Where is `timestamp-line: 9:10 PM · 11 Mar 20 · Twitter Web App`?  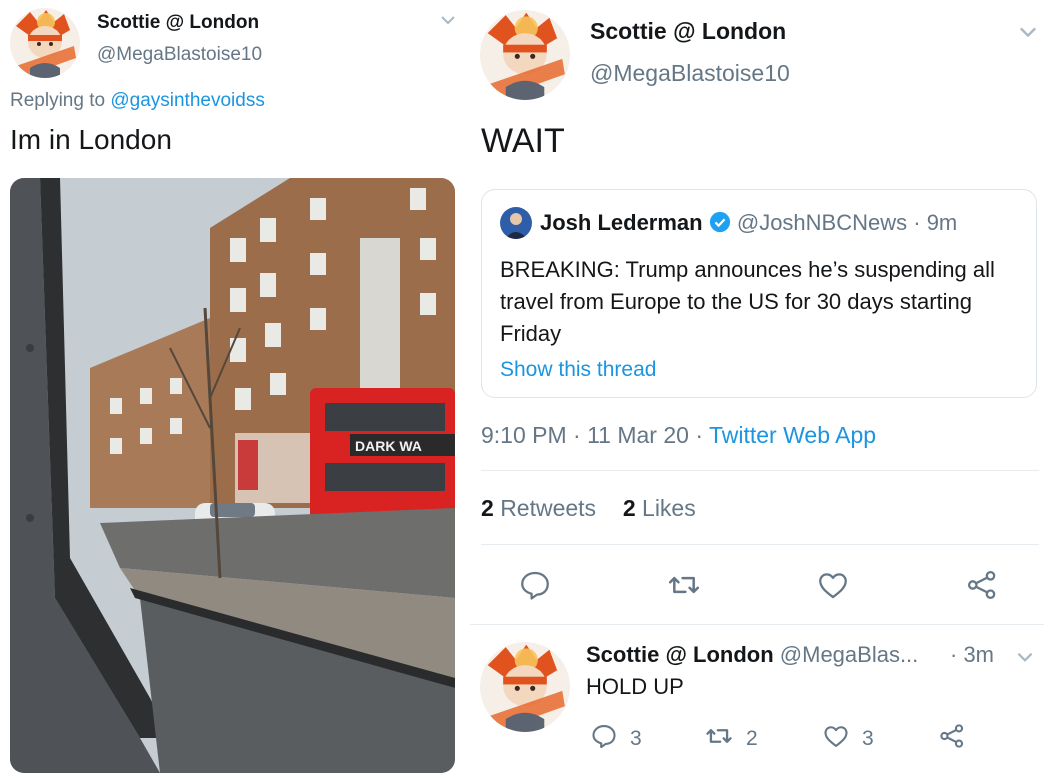
timestamp-line: 9:10 PM · 11 Mar 20 · Twitter Web App is located at coordinates (678, 435).